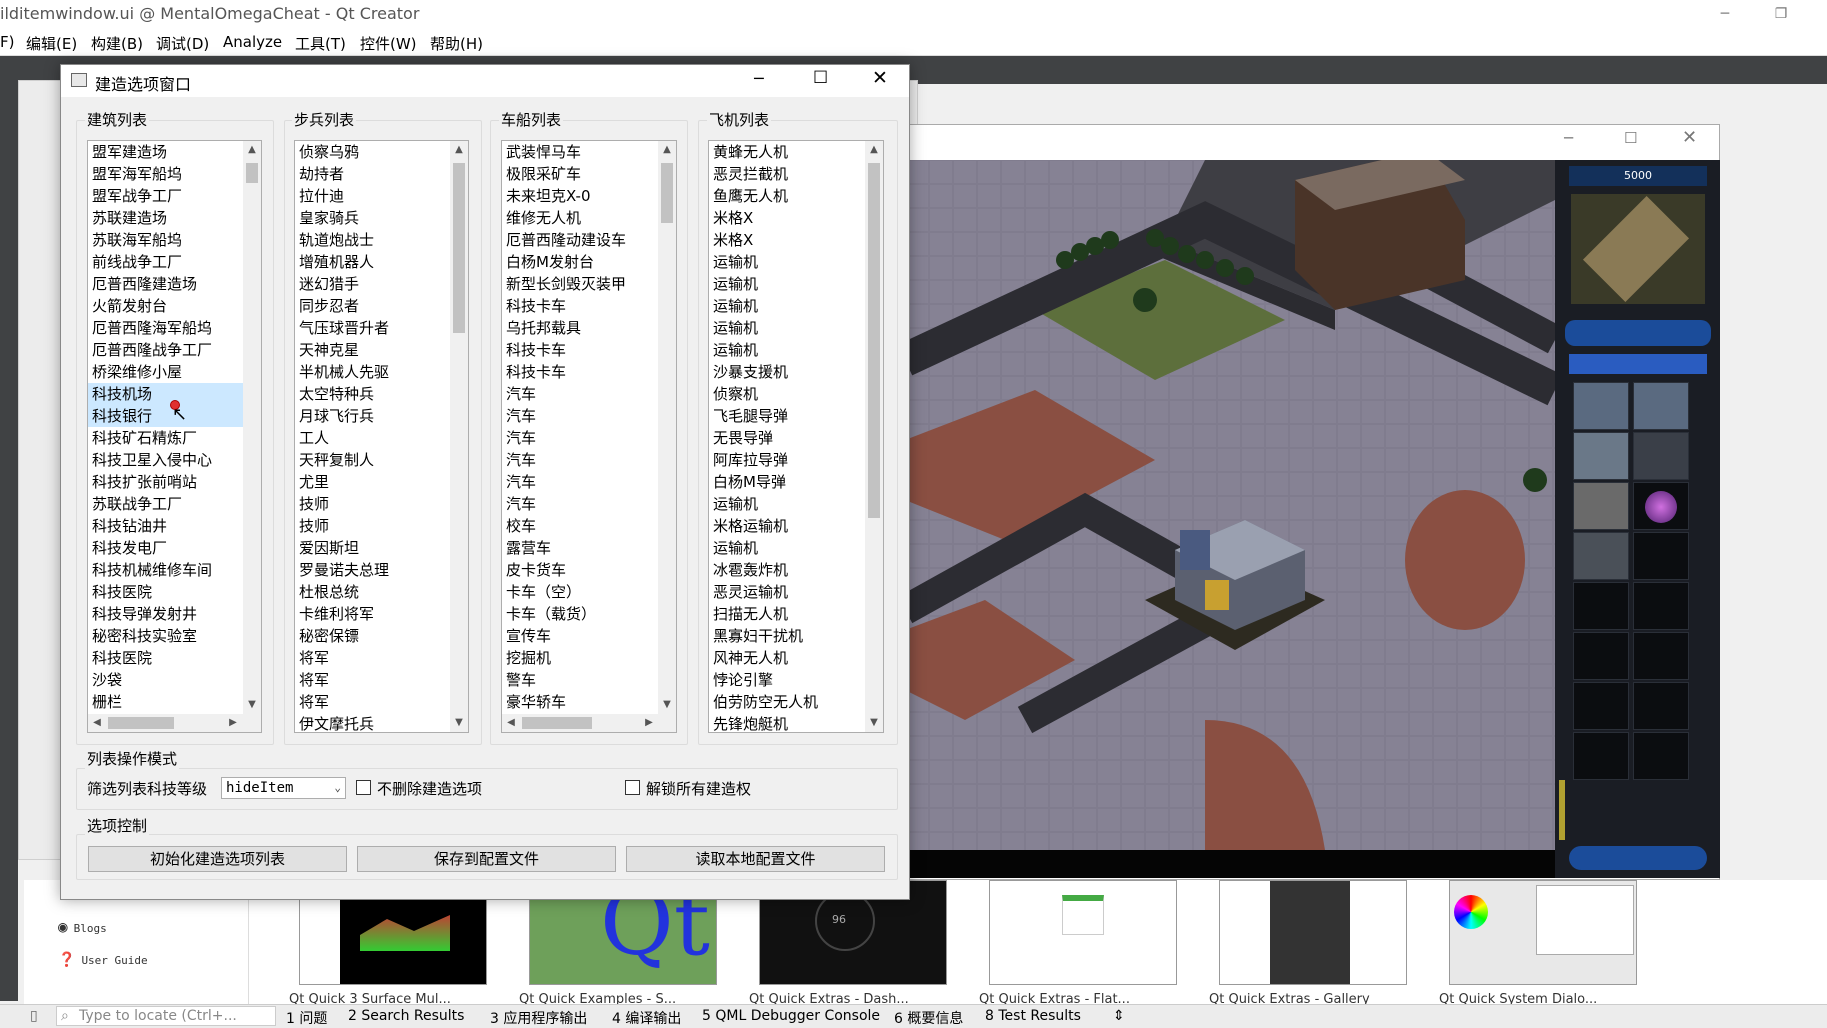 The width and height of the screenshot is (1827, 1028). What do you see at coordinates (791, 1016) in the screenshot?
I see `tab-qml-console: 5 QML Debugger Console` at bounding box center [791, 1016].